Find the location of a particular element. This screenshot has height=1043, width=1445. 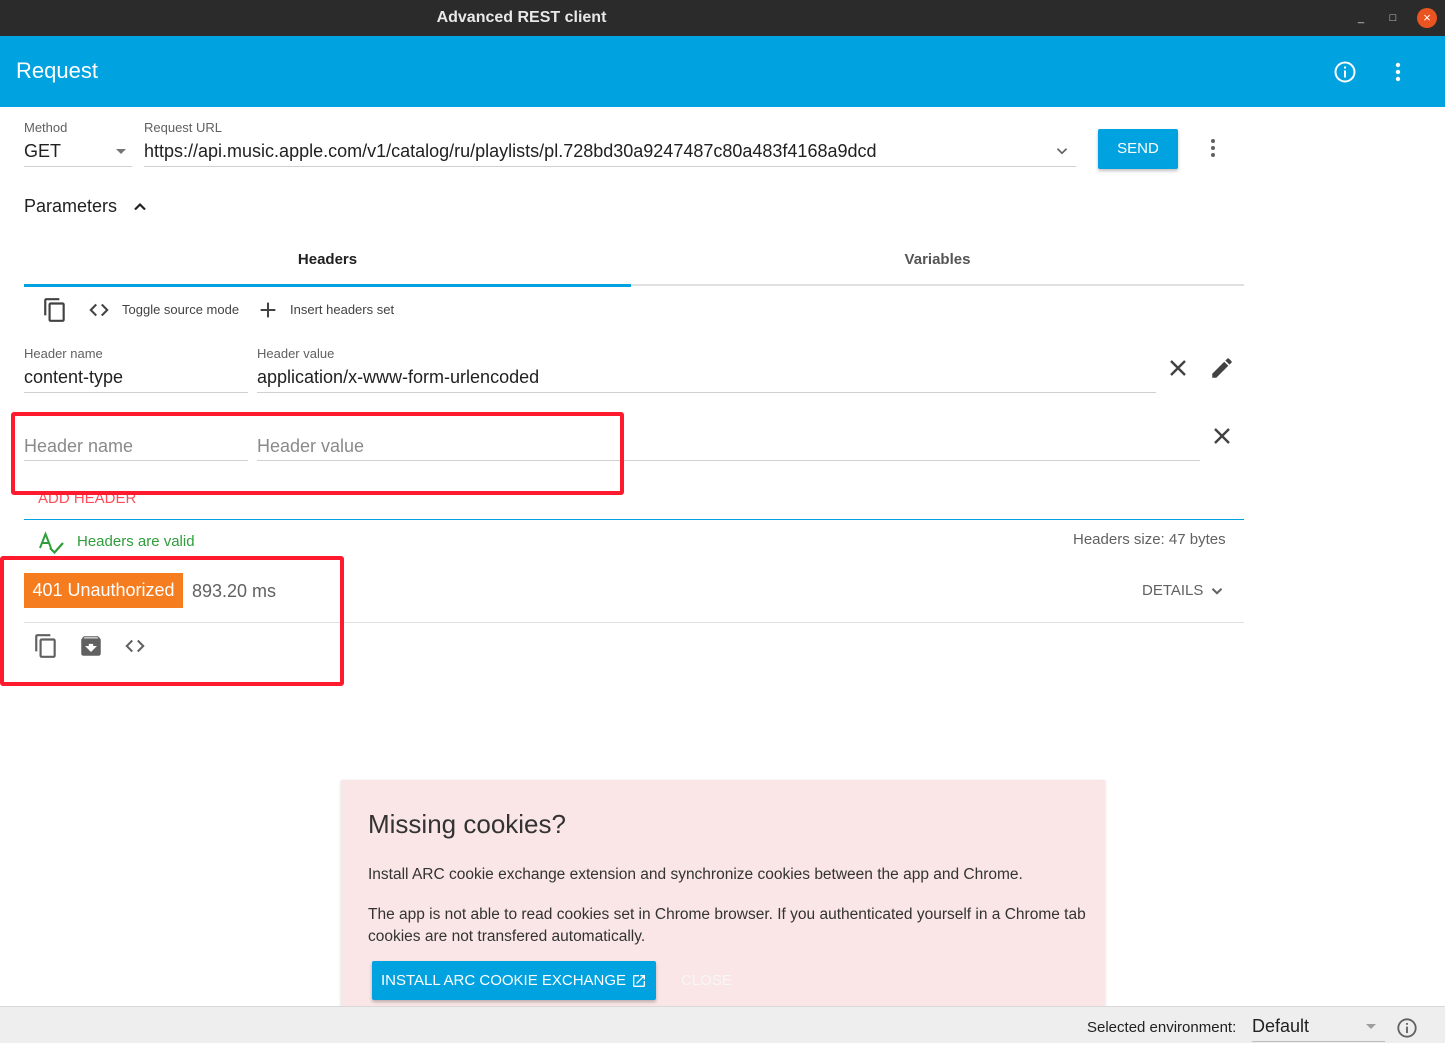

method-select: GET is located at coordinates (42, 151).